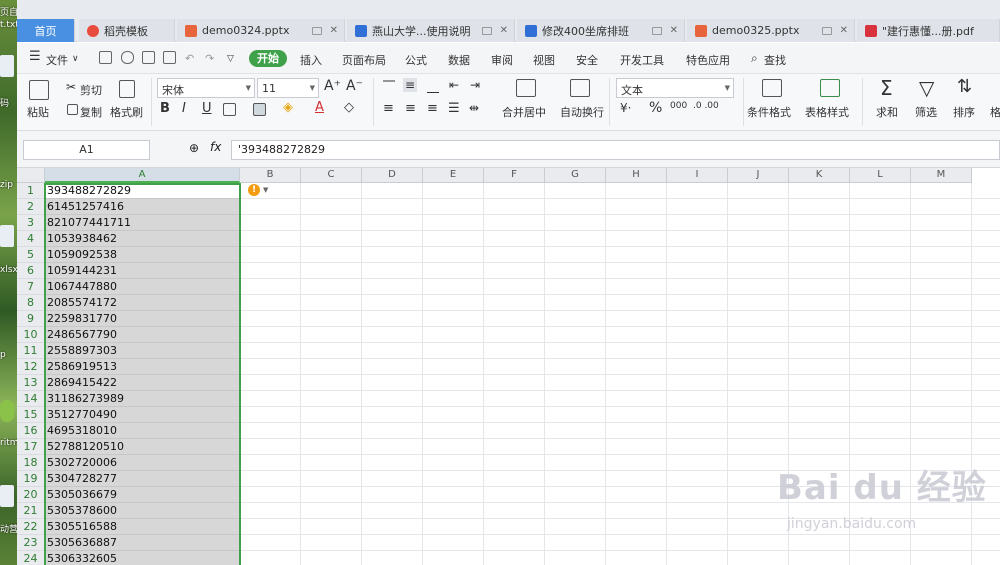  I want to click on menu-insert: 插入, so click(311, 60).